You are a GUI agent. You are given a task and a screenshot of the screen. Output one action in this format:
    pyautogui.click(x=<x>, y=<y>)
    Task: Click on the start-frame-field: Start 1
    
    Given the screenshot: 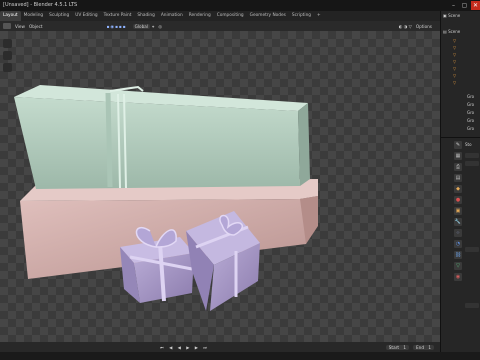 What is the action you would take?
    pyautogui.click(x=397, y=347)
    